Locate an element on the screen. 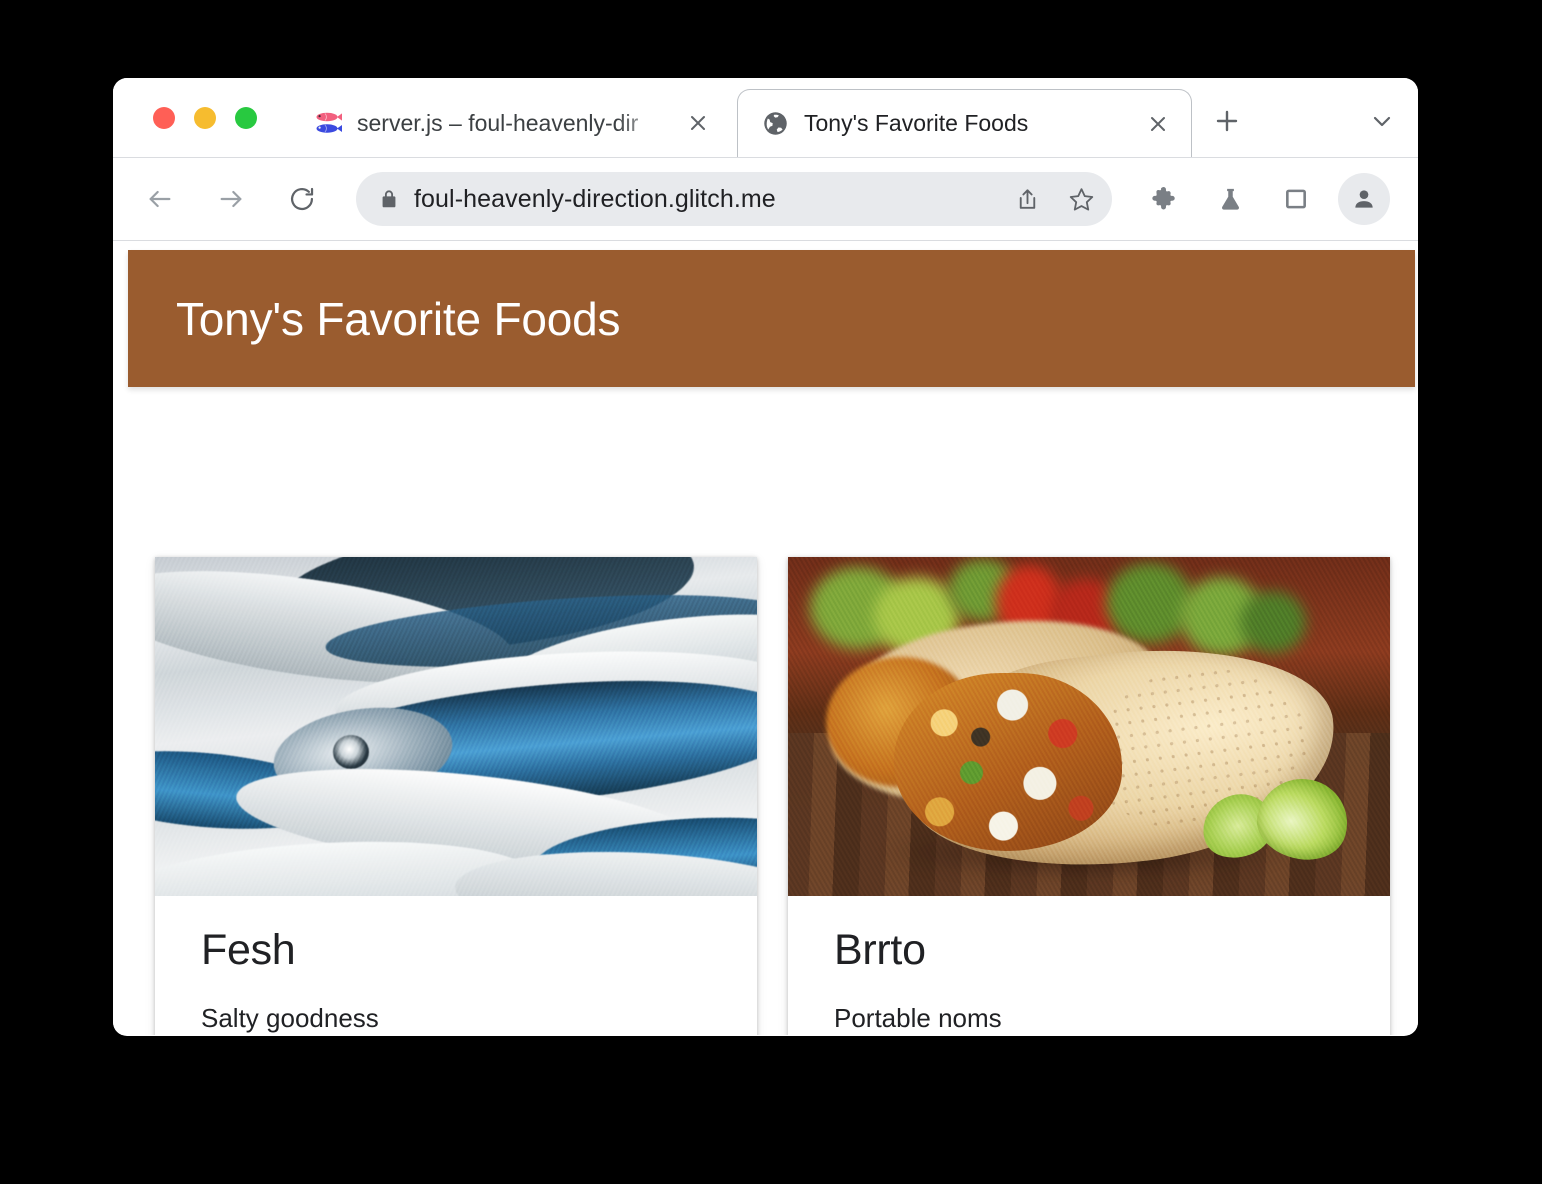  forward-button is located at coordinates (231, 199).